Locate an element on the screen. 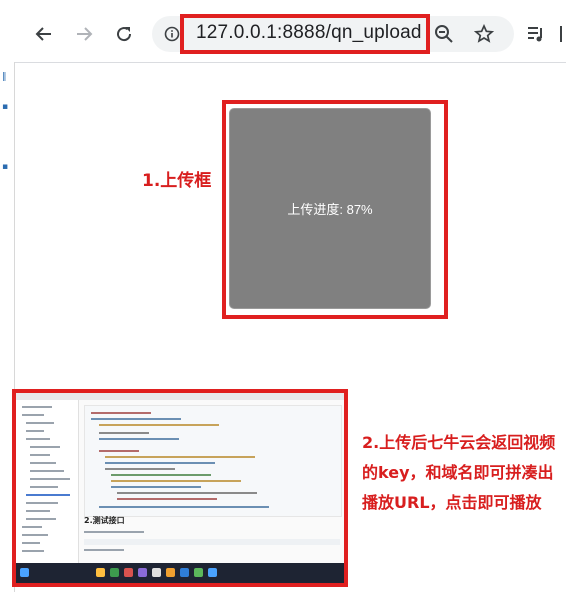  arrow-right-icon is located at coordinates (85, 34).